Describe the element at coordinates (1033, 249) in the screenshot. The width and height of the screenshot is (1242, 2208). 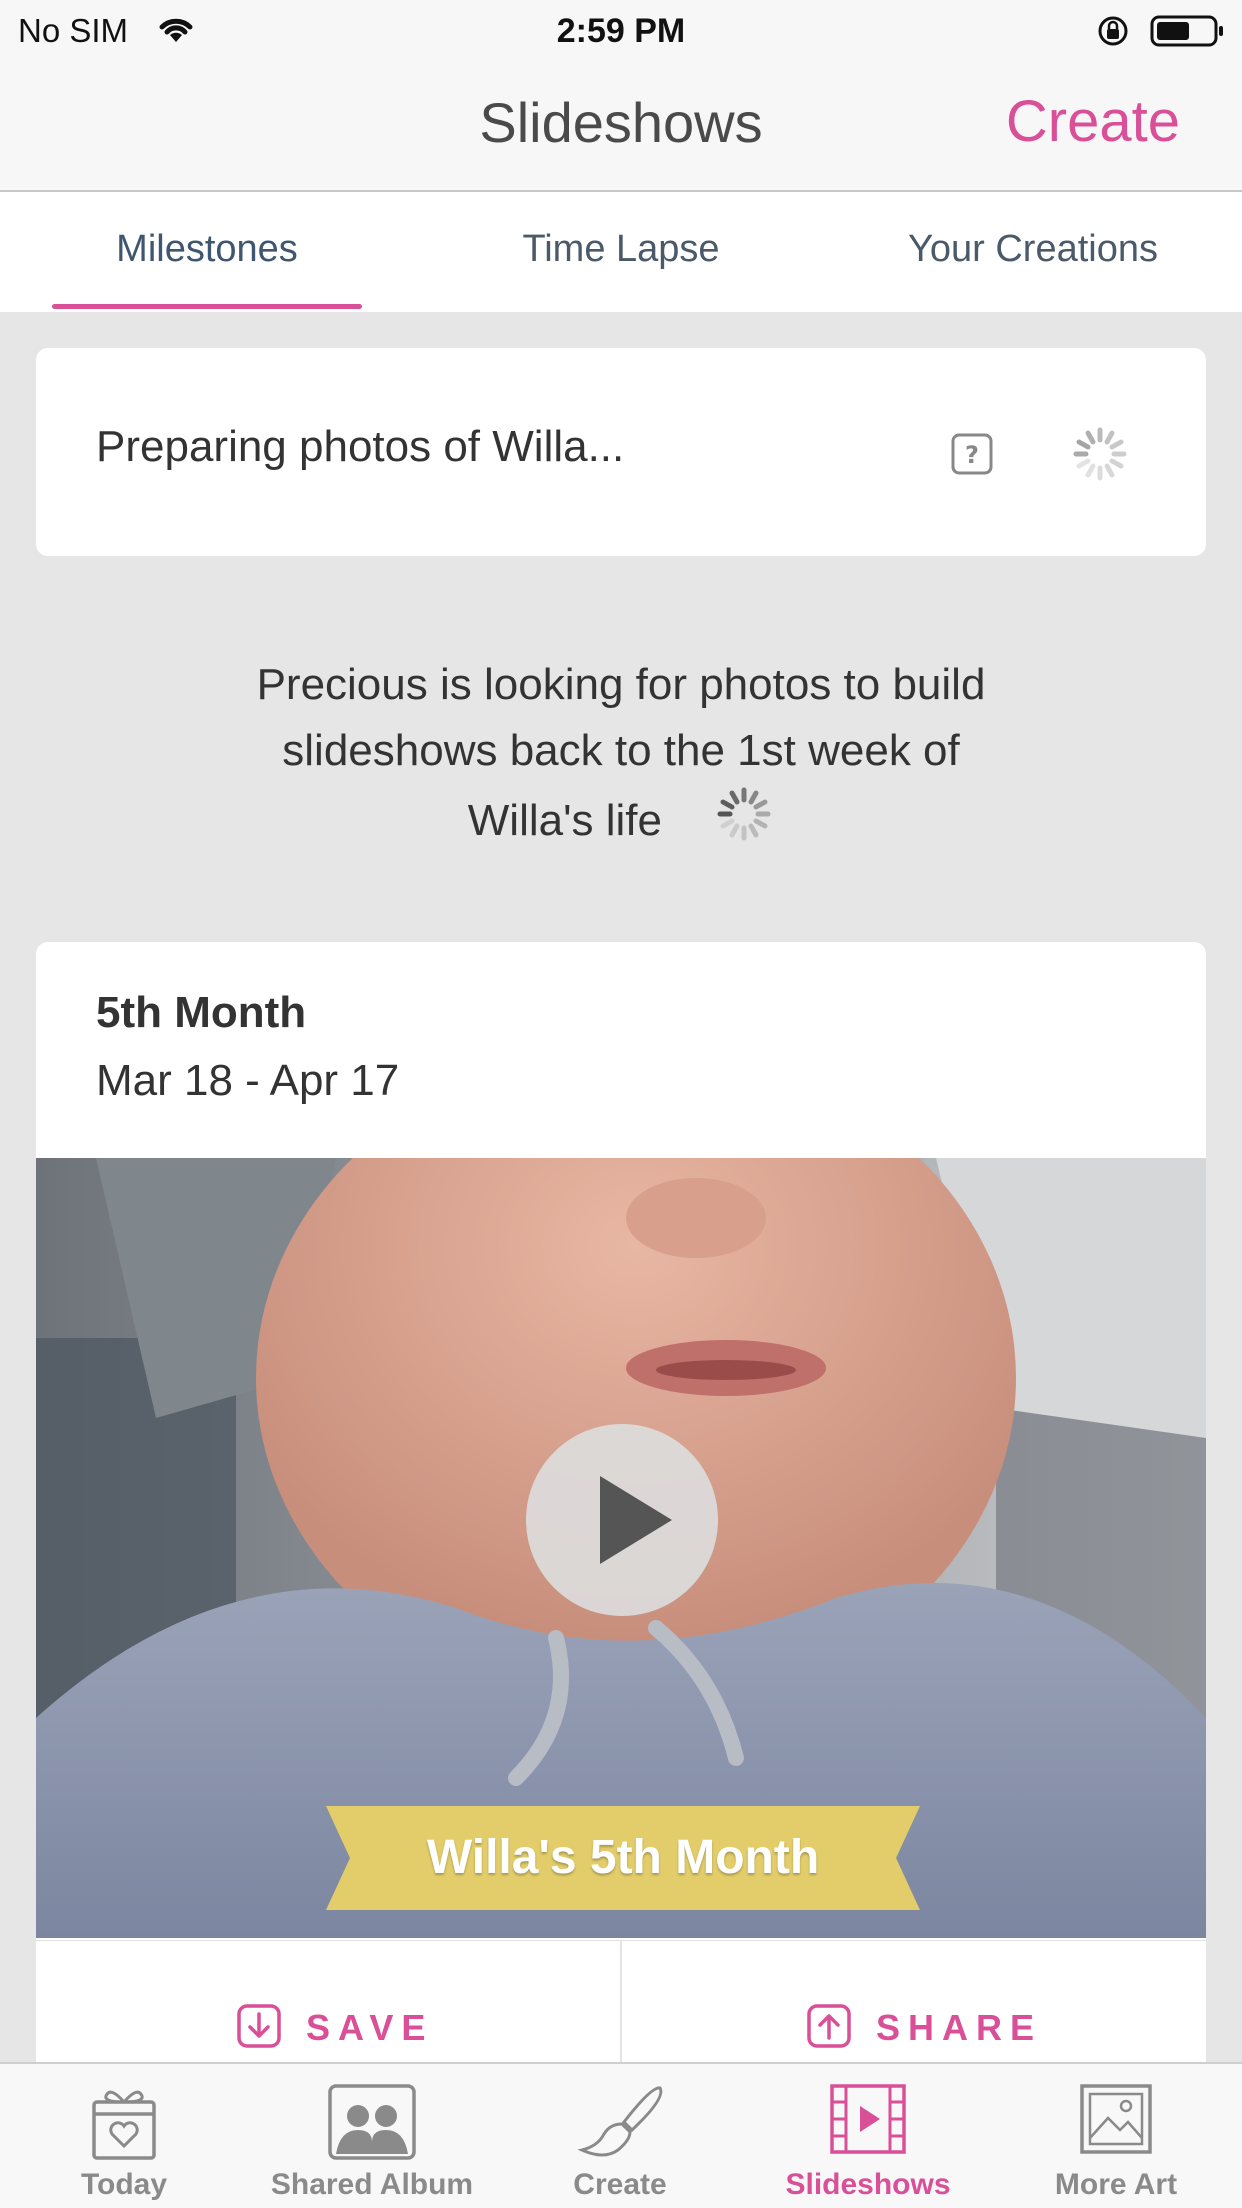
I see `tab-your-creations: Your Creations` at that location.